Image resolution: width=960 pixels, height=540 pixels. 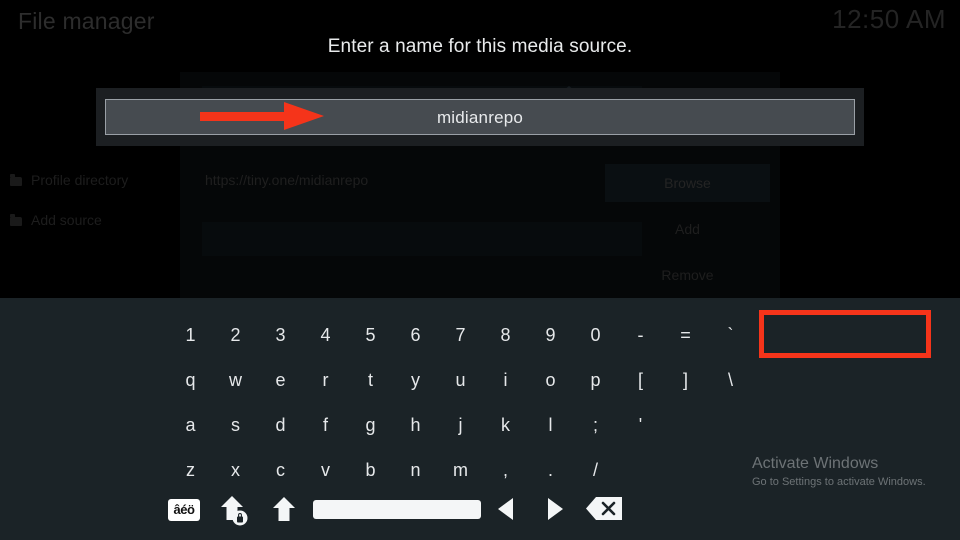 What do you see at coordinates (640, 380) in the screenshot?
I see `key-[: [` at bounding box center [640, 380].